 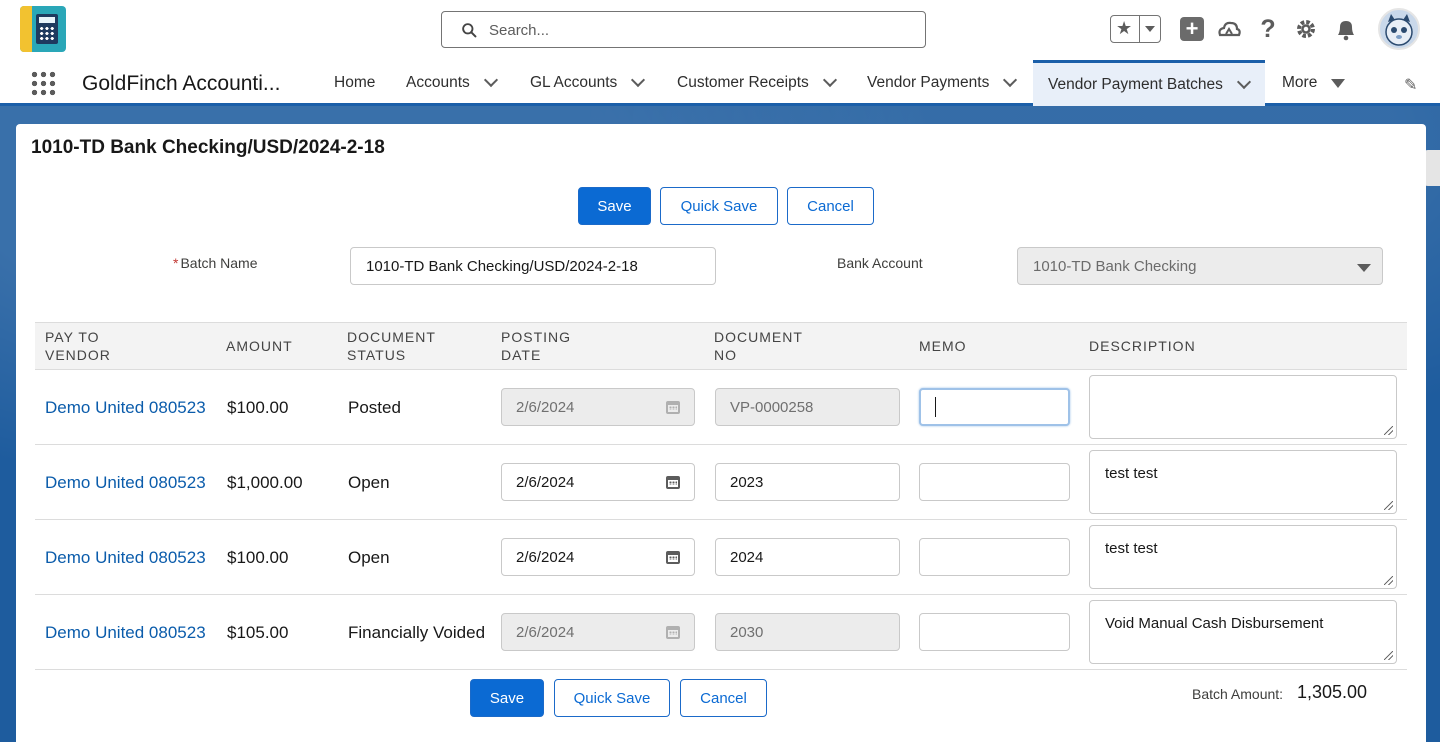 I want to click on global-header: Search... ★ + ?, so click(x=720, y=30).